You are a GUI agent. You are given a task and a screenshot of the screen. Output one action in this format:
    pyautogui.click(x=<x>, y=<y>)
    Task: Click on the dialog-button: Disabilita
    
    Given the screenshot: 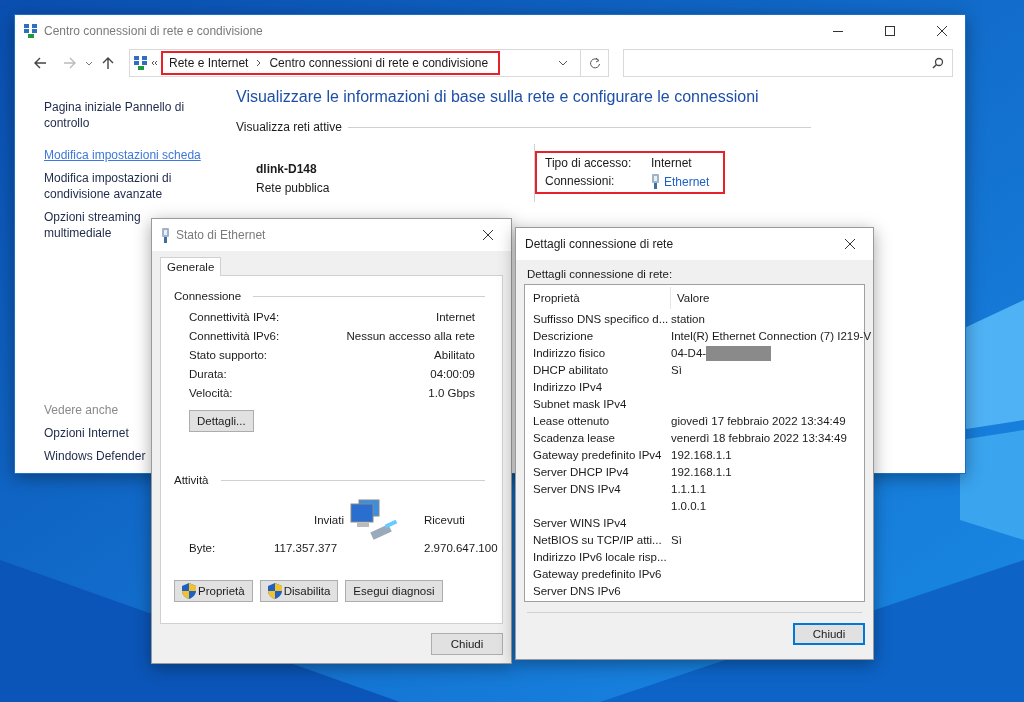 What is the action you would take?
    pyautogui.click(x=299, y=591)
    